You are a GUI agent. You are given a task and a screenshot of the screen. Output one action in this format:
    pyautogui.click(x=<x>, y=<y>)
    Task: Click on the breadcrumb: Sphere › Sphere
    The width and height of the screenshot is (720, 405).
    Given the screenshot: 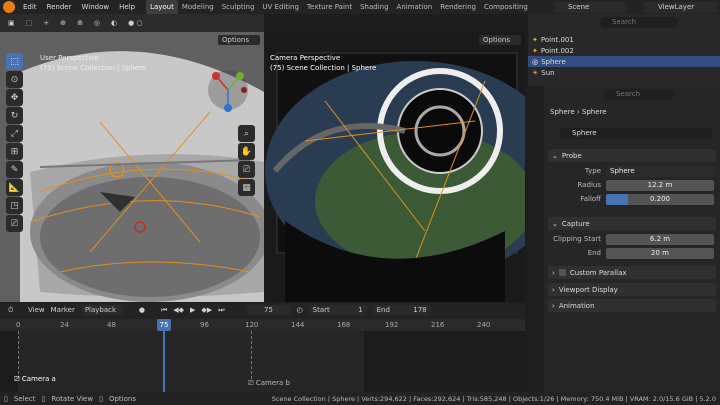 What is the action you would take?
    pyautogui.click(x=578, y=112)
    